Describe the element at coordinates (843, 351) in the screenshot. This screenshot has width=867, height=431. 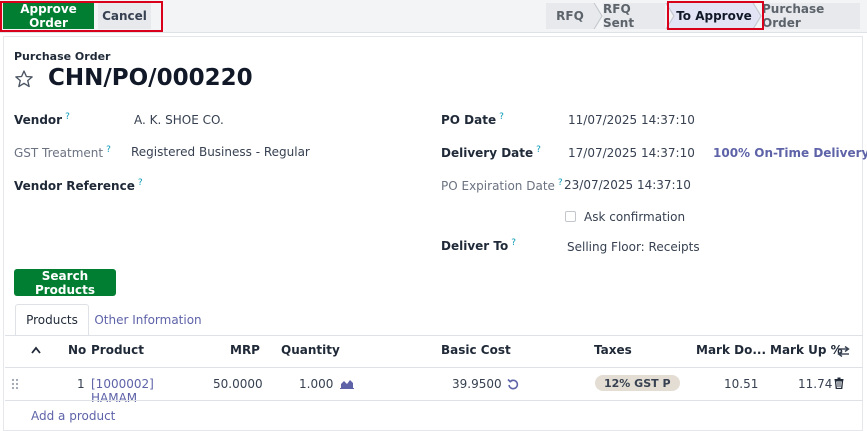
I see `optional-columns-icon` at that location.